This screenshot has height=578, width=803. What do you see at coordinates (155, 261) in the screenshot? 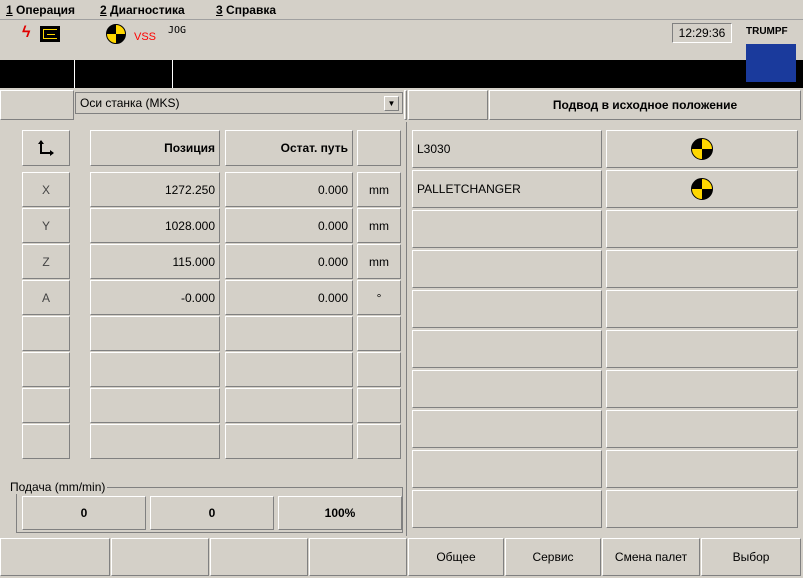
I see `axis-position: 115.000` at bounding box center [155, 261].